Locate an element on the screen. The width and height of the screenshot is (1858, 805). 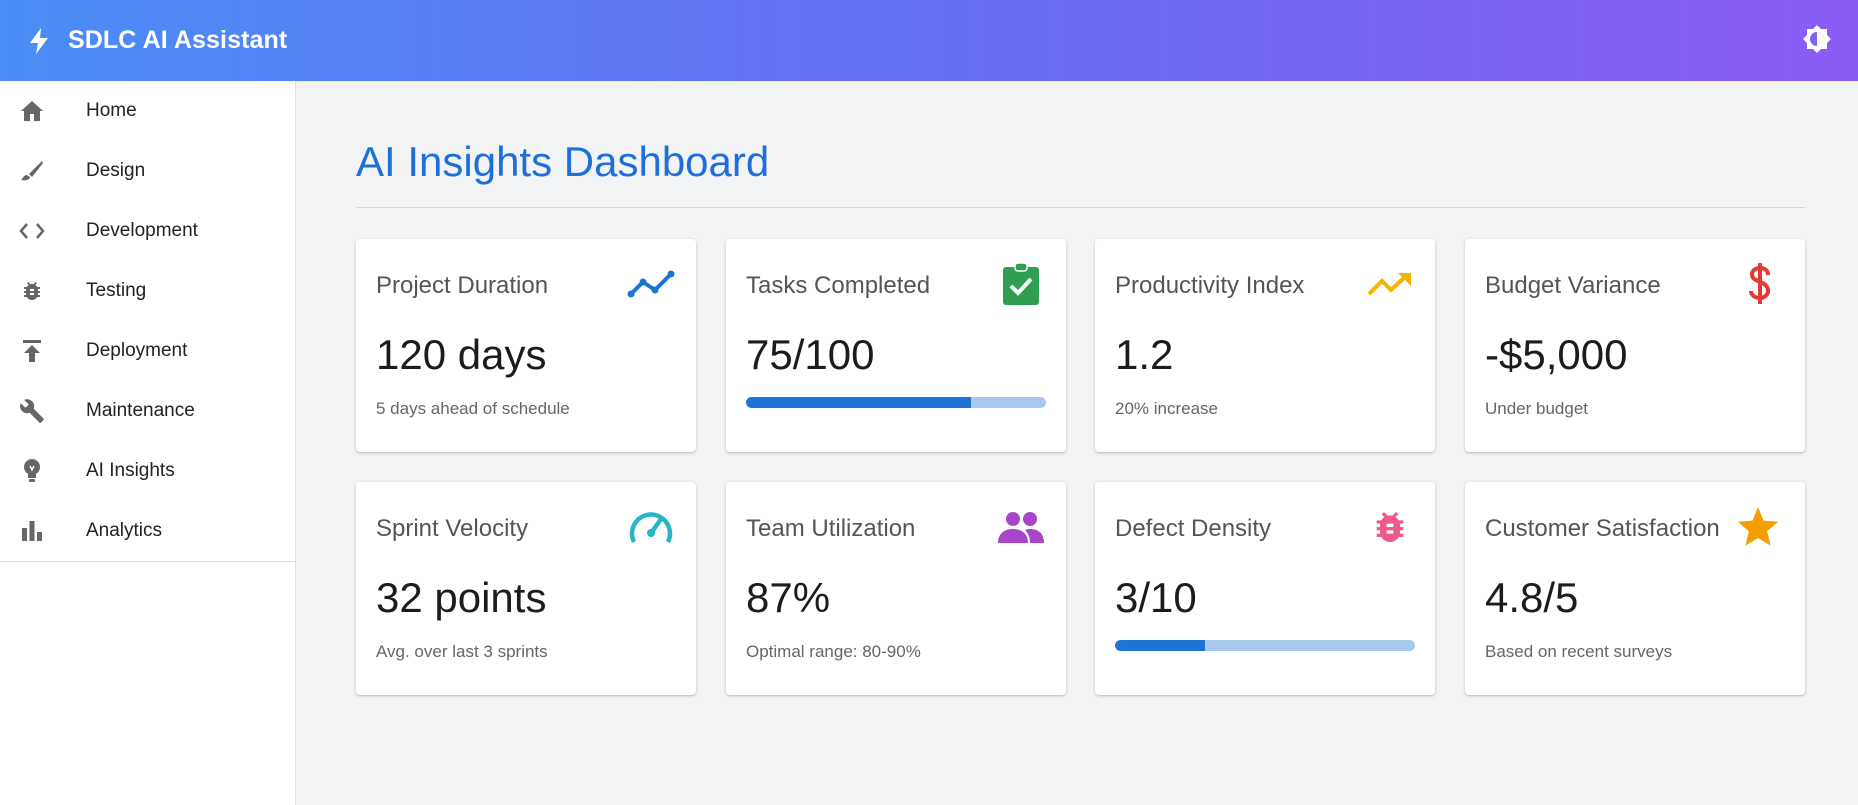
card-title: Defect Density is located at coordinates (1193, 528).